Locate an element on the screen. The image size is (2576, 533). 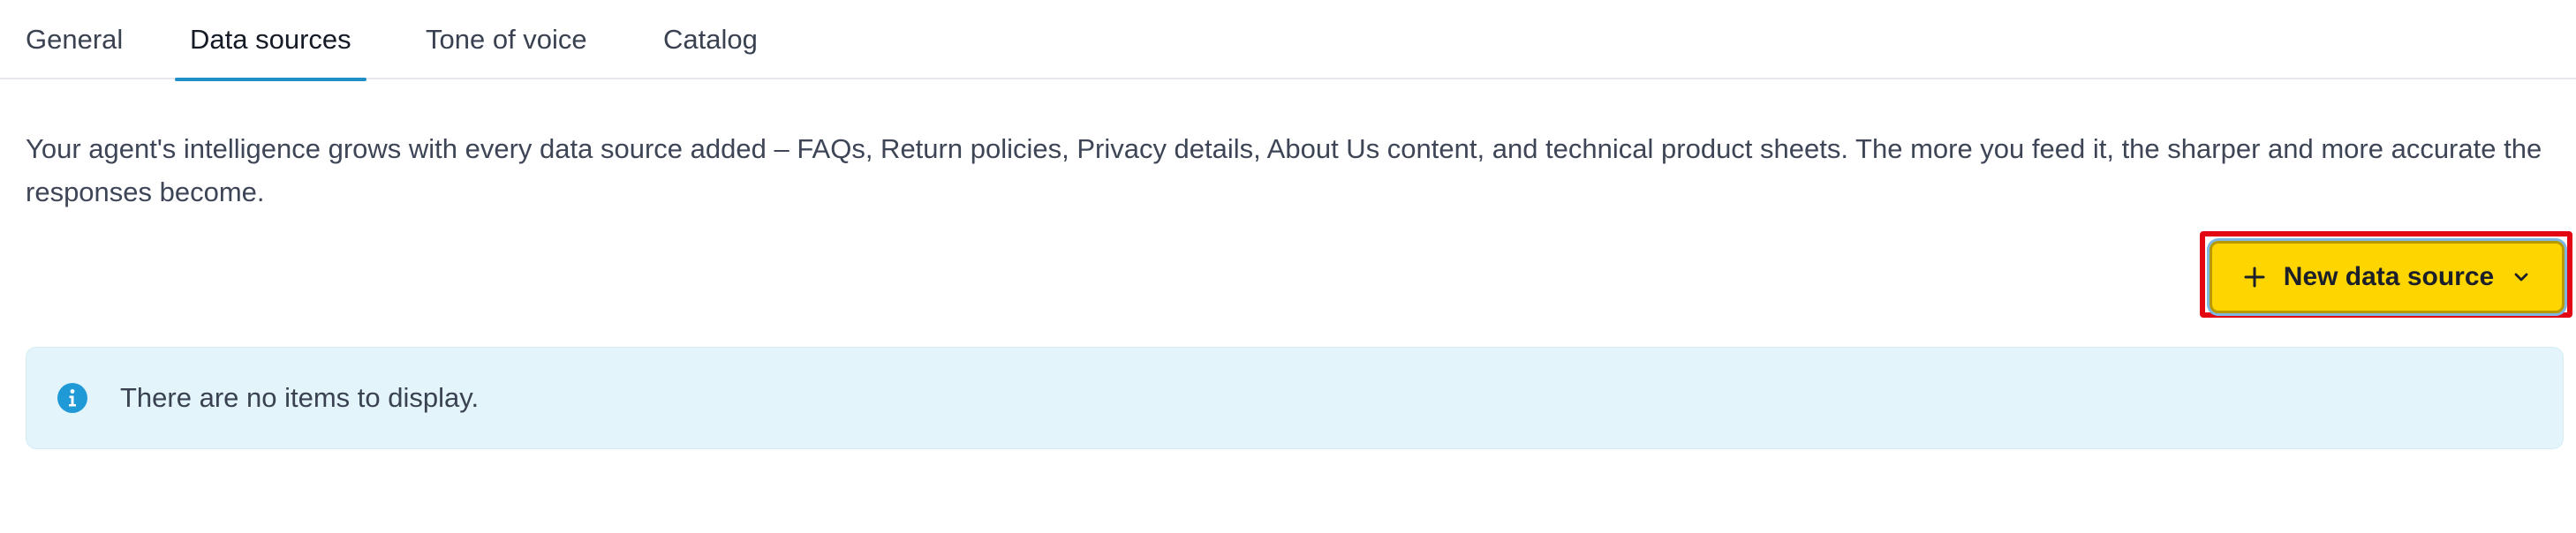
tab-tone-of-voice: Tone of voice is located at coordinates (506, 39).